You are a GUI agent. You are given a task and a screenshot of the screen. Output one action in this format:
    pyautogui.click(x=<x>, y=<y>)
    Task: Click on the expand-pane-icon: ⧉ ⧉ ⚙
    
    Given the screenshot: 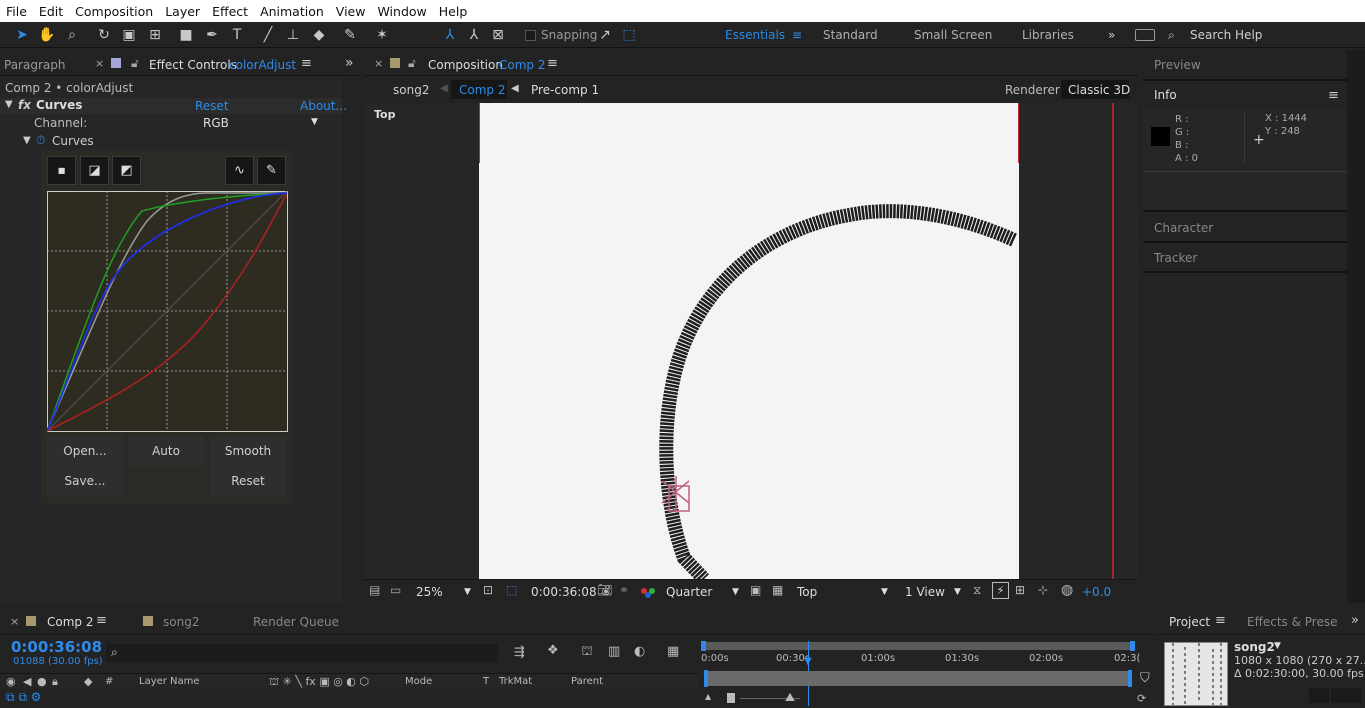 What is the action you would take?
    pyautogui.click(x=24, y=697)
    